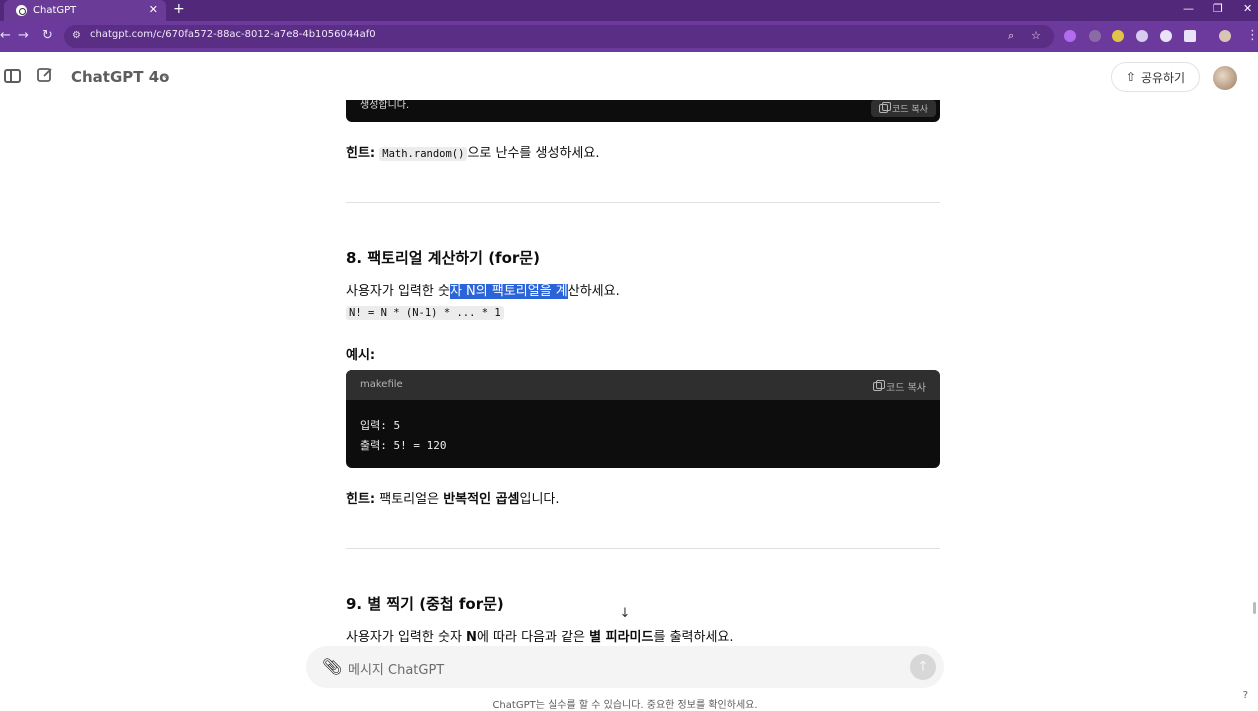 The height and width of the screenshot is (711, 1258). I want to click on code-line: 출력: 5! = 120, so click(403, 445).